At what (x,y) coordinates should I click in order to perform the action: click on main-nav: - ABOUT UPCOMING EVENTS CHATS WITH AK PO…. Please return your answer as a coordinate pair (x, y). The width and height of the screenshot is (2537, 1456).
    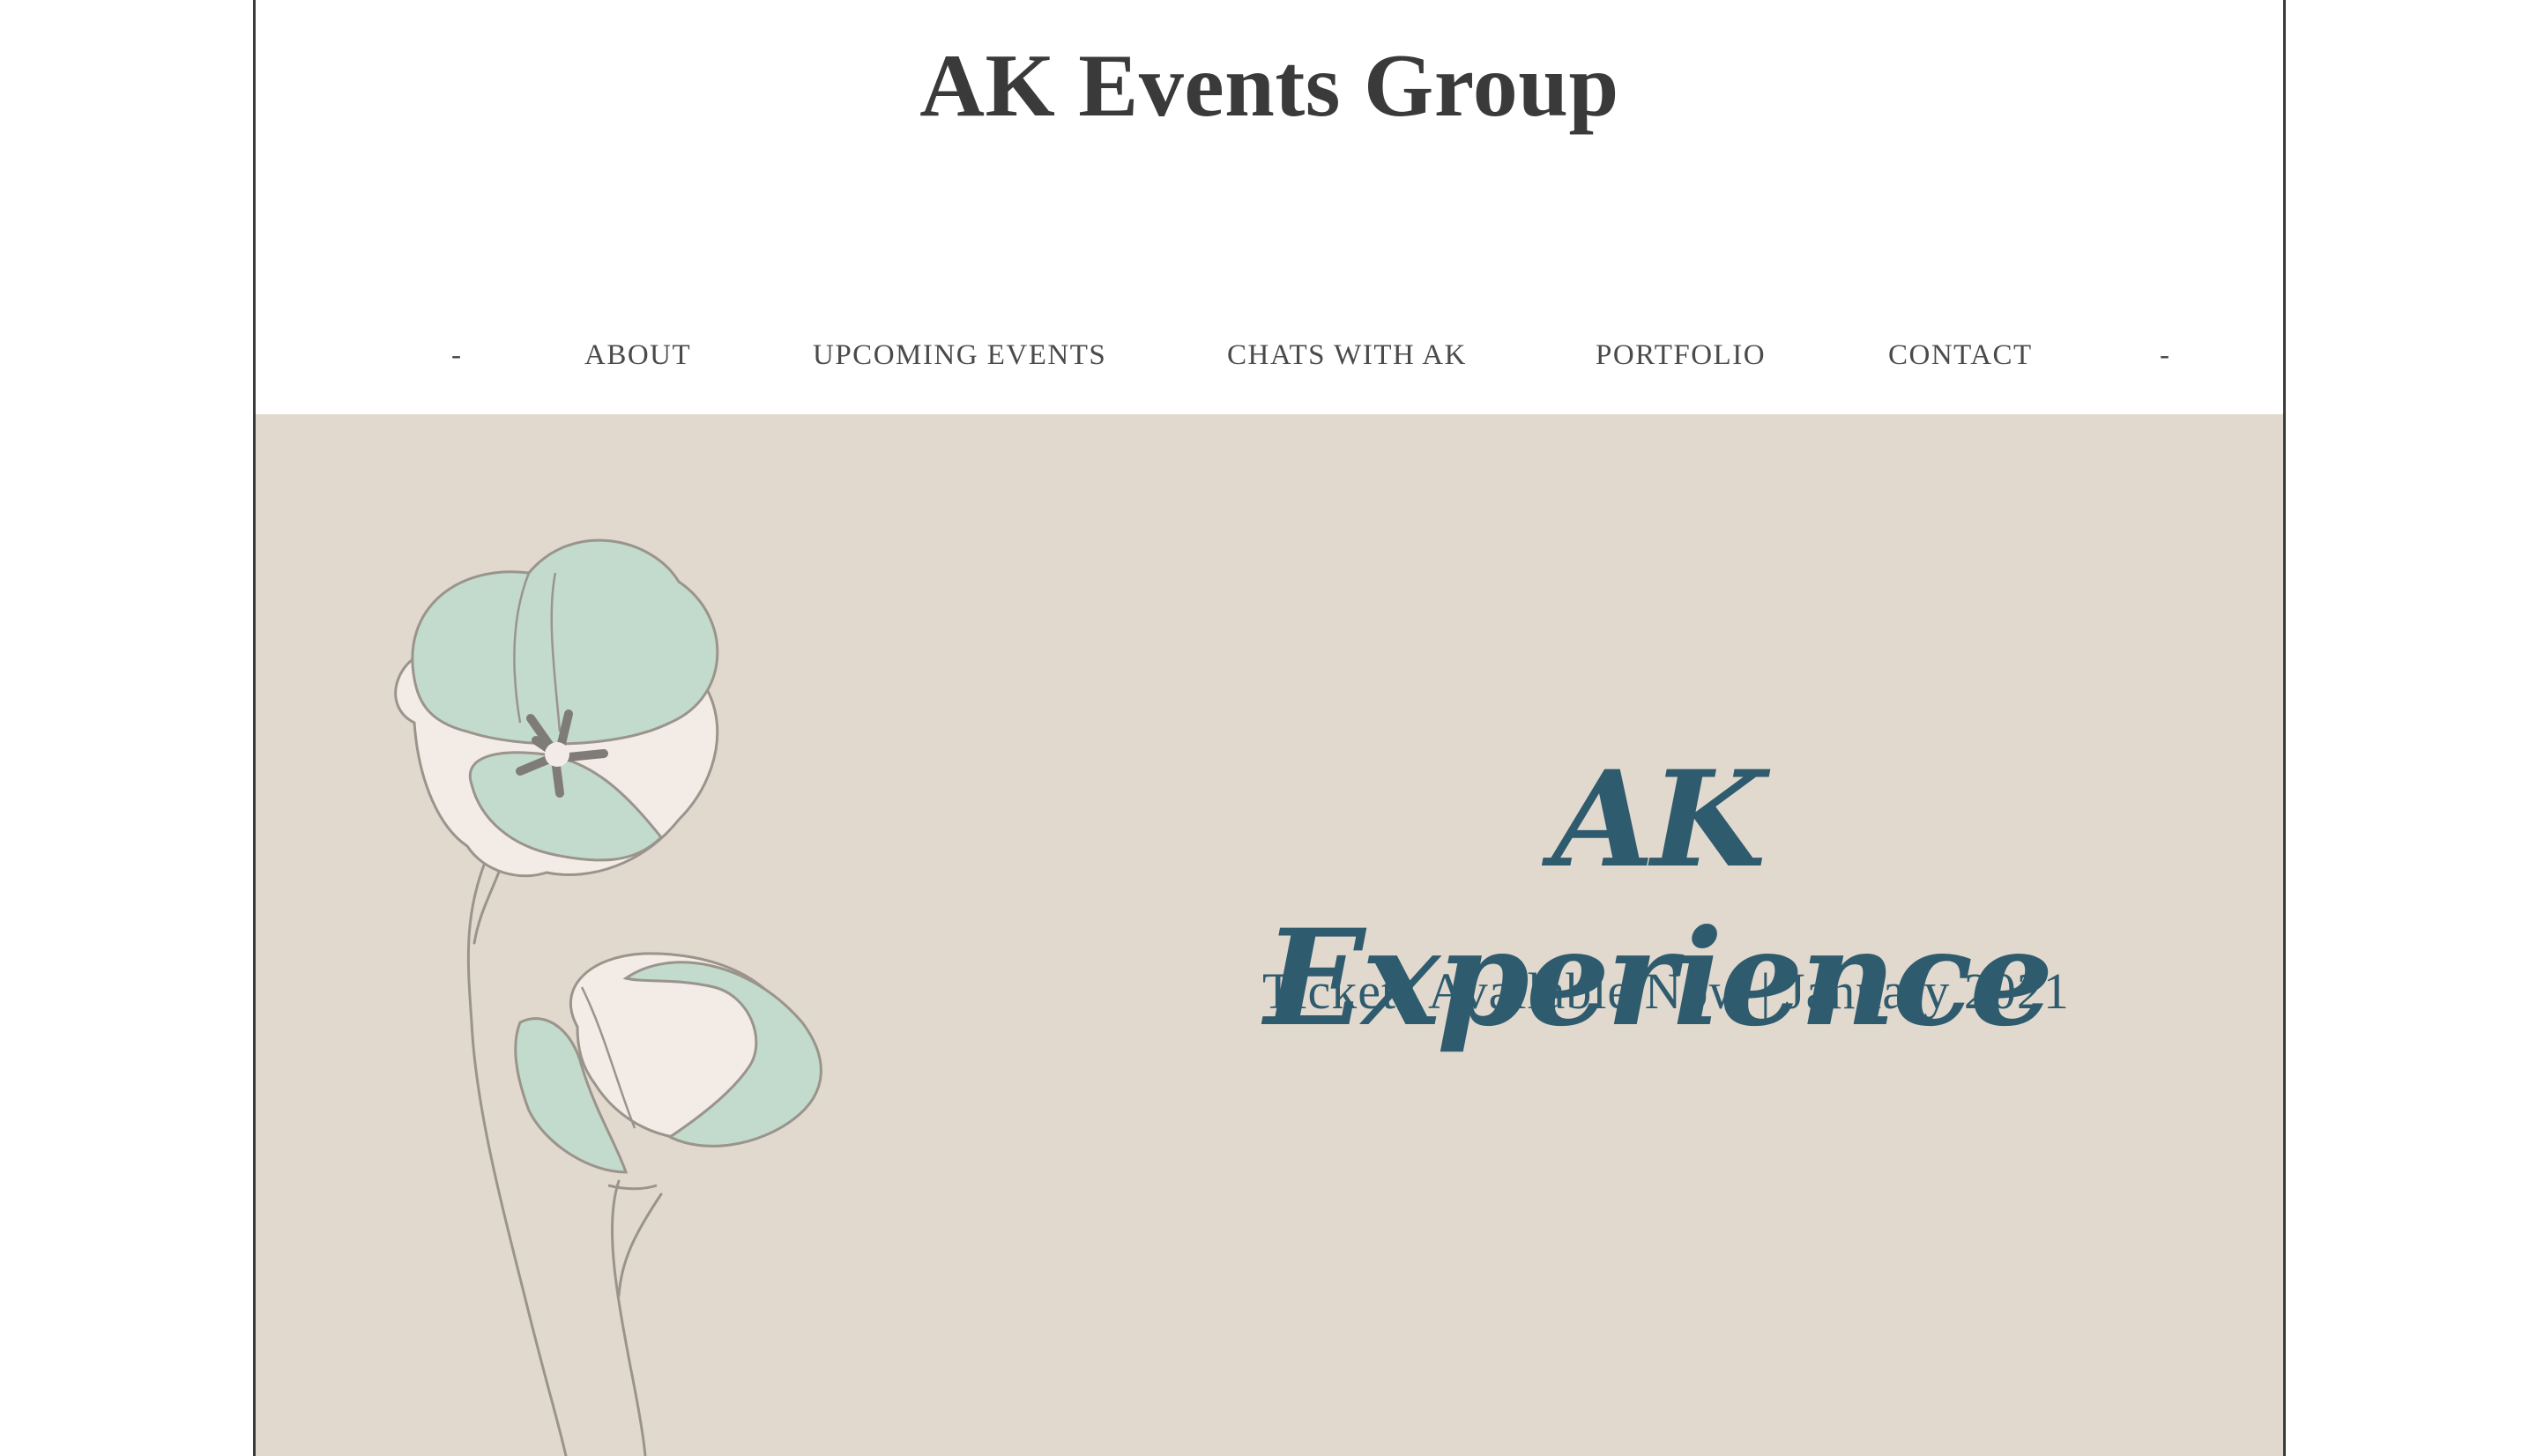
    Looking at the image, I should click on (1269, 355).